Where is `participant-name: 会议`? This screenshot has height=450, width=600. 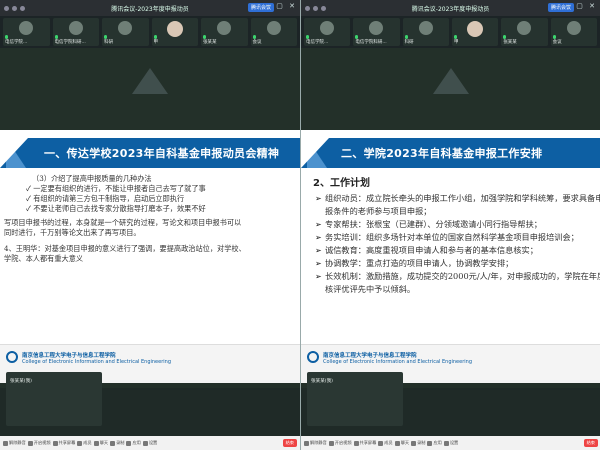
participant-name: 会议 is located at coordinates (257, 42).